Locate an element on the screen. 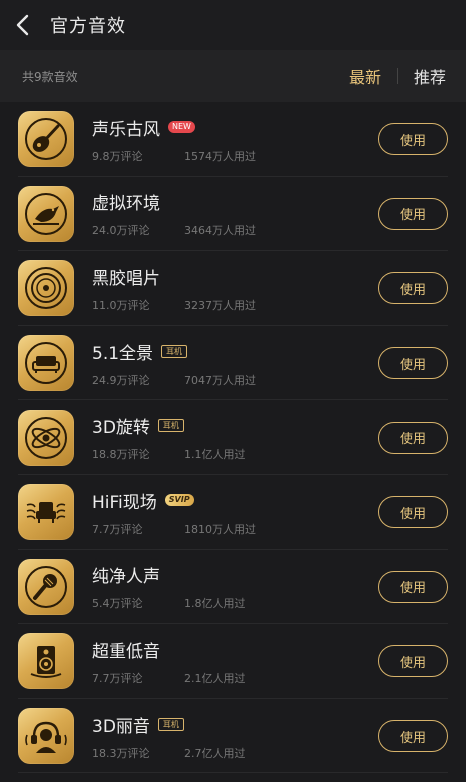 This screenshot has width=466, height=782. armchair-icon is located at coordinates (46, 513).